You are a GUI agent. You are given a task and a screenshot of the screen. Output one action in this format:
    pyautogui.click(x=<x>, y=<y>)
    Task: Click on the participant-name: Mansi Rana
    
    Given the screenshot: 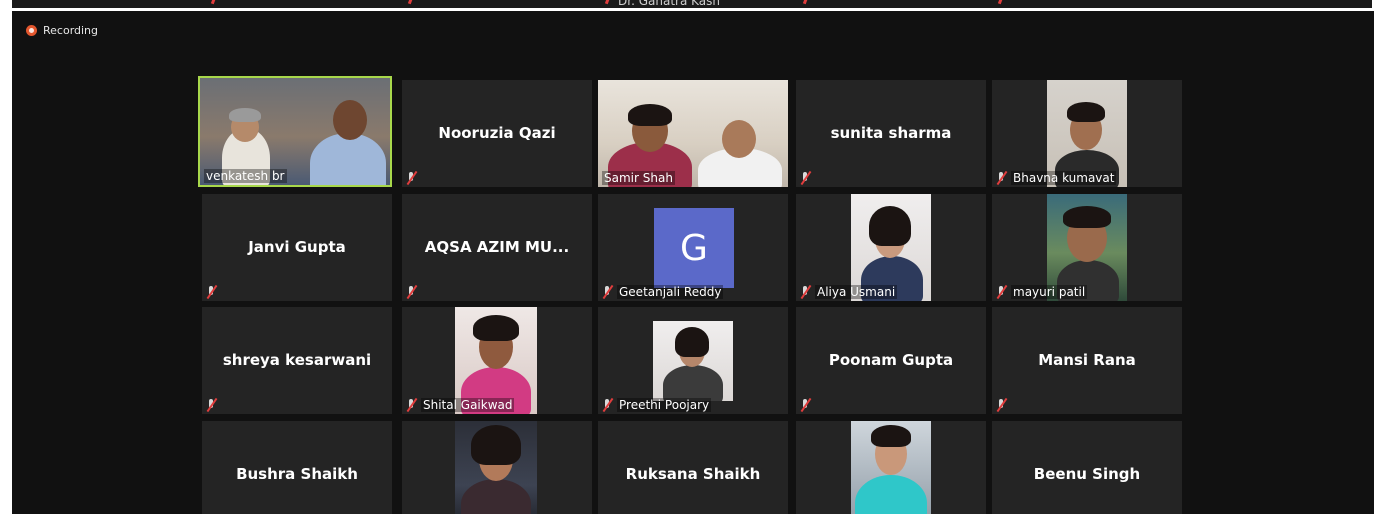 What is the action you would take?
    pyautogui.click(x=1087, y=360)
    